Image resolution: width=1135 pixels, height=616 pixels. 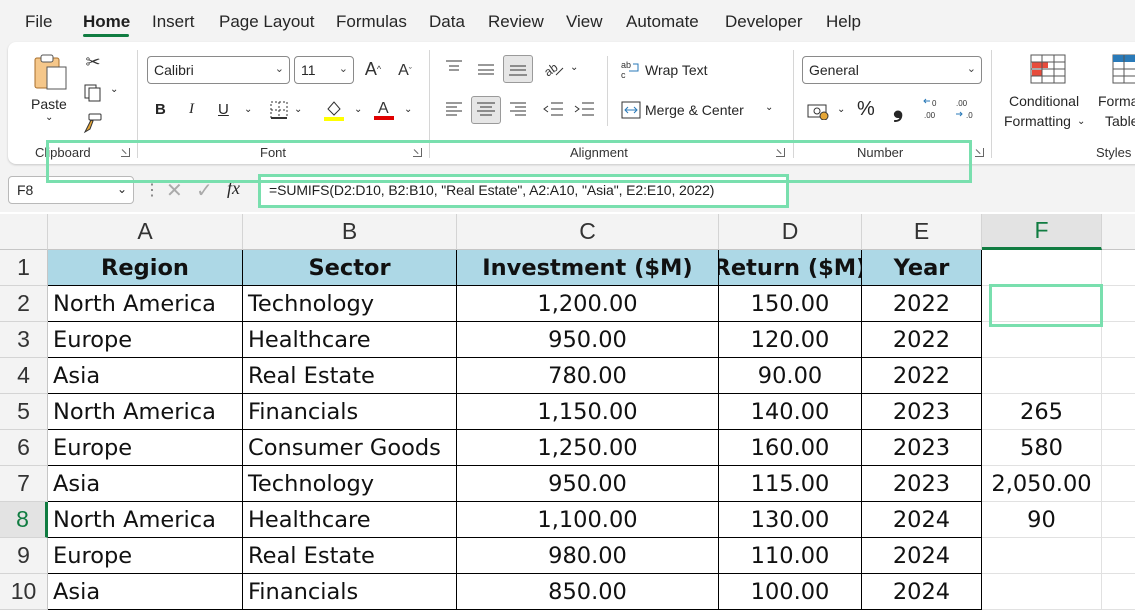 I want to click on cell-d3: 120.00, so click(x=790, y=340).